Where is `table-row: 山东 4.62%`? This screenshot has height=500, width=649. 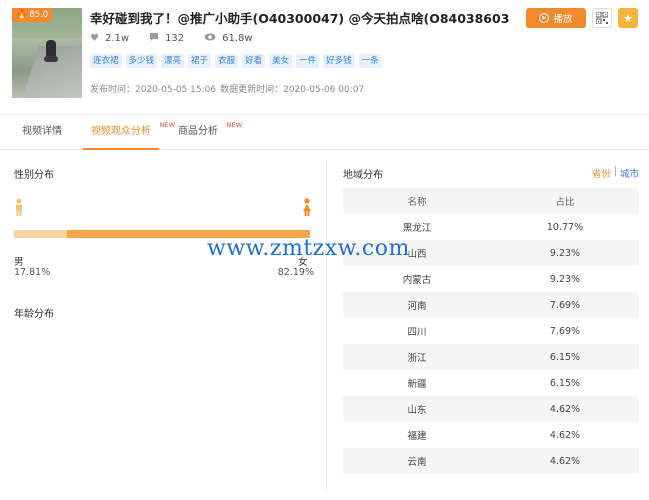 table-row: 山东 4.62% is located at coordinates (491, 409).